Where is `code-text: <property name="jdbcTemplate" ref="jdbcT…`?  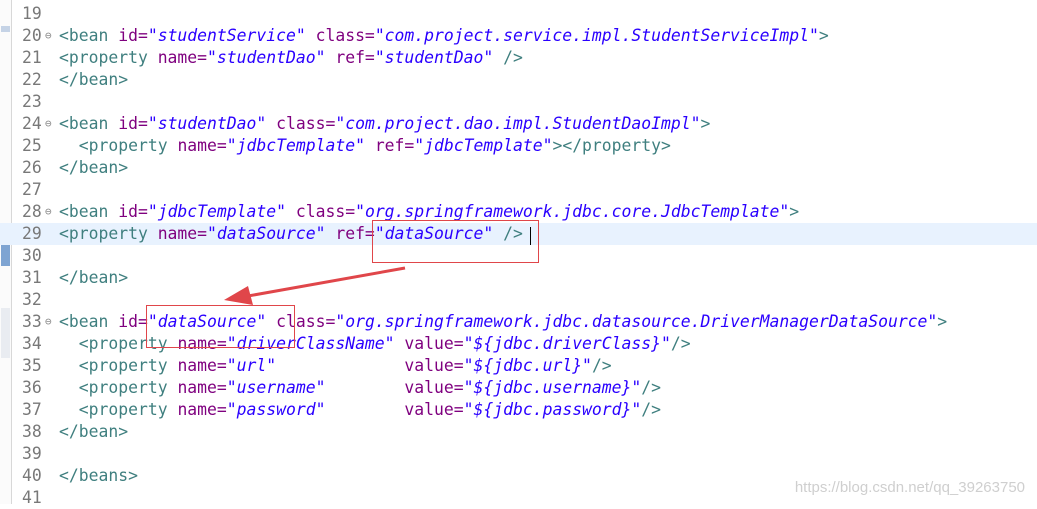
code-text: <property name="jdbcTemplate" ref="jdbcT… is located at coordinates (365, 146).